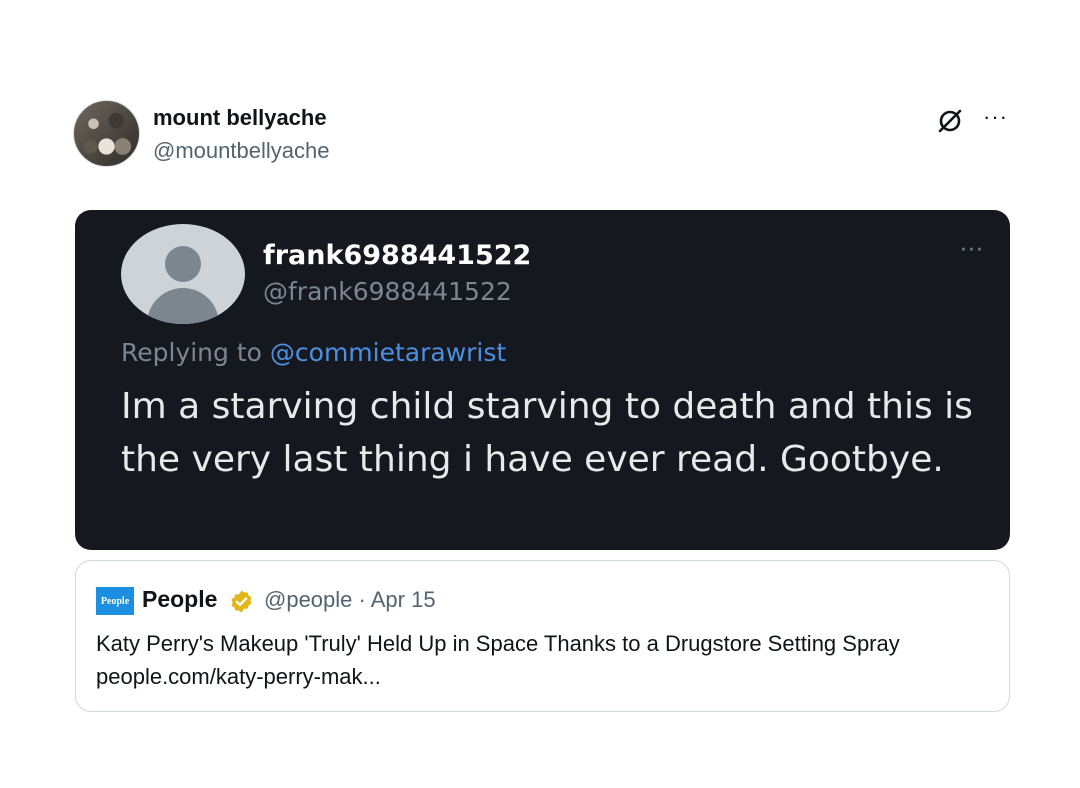 Image resolution: width=1080 pixels, height=788 pixels. I want to click on default-avatar, so click(183, 274).